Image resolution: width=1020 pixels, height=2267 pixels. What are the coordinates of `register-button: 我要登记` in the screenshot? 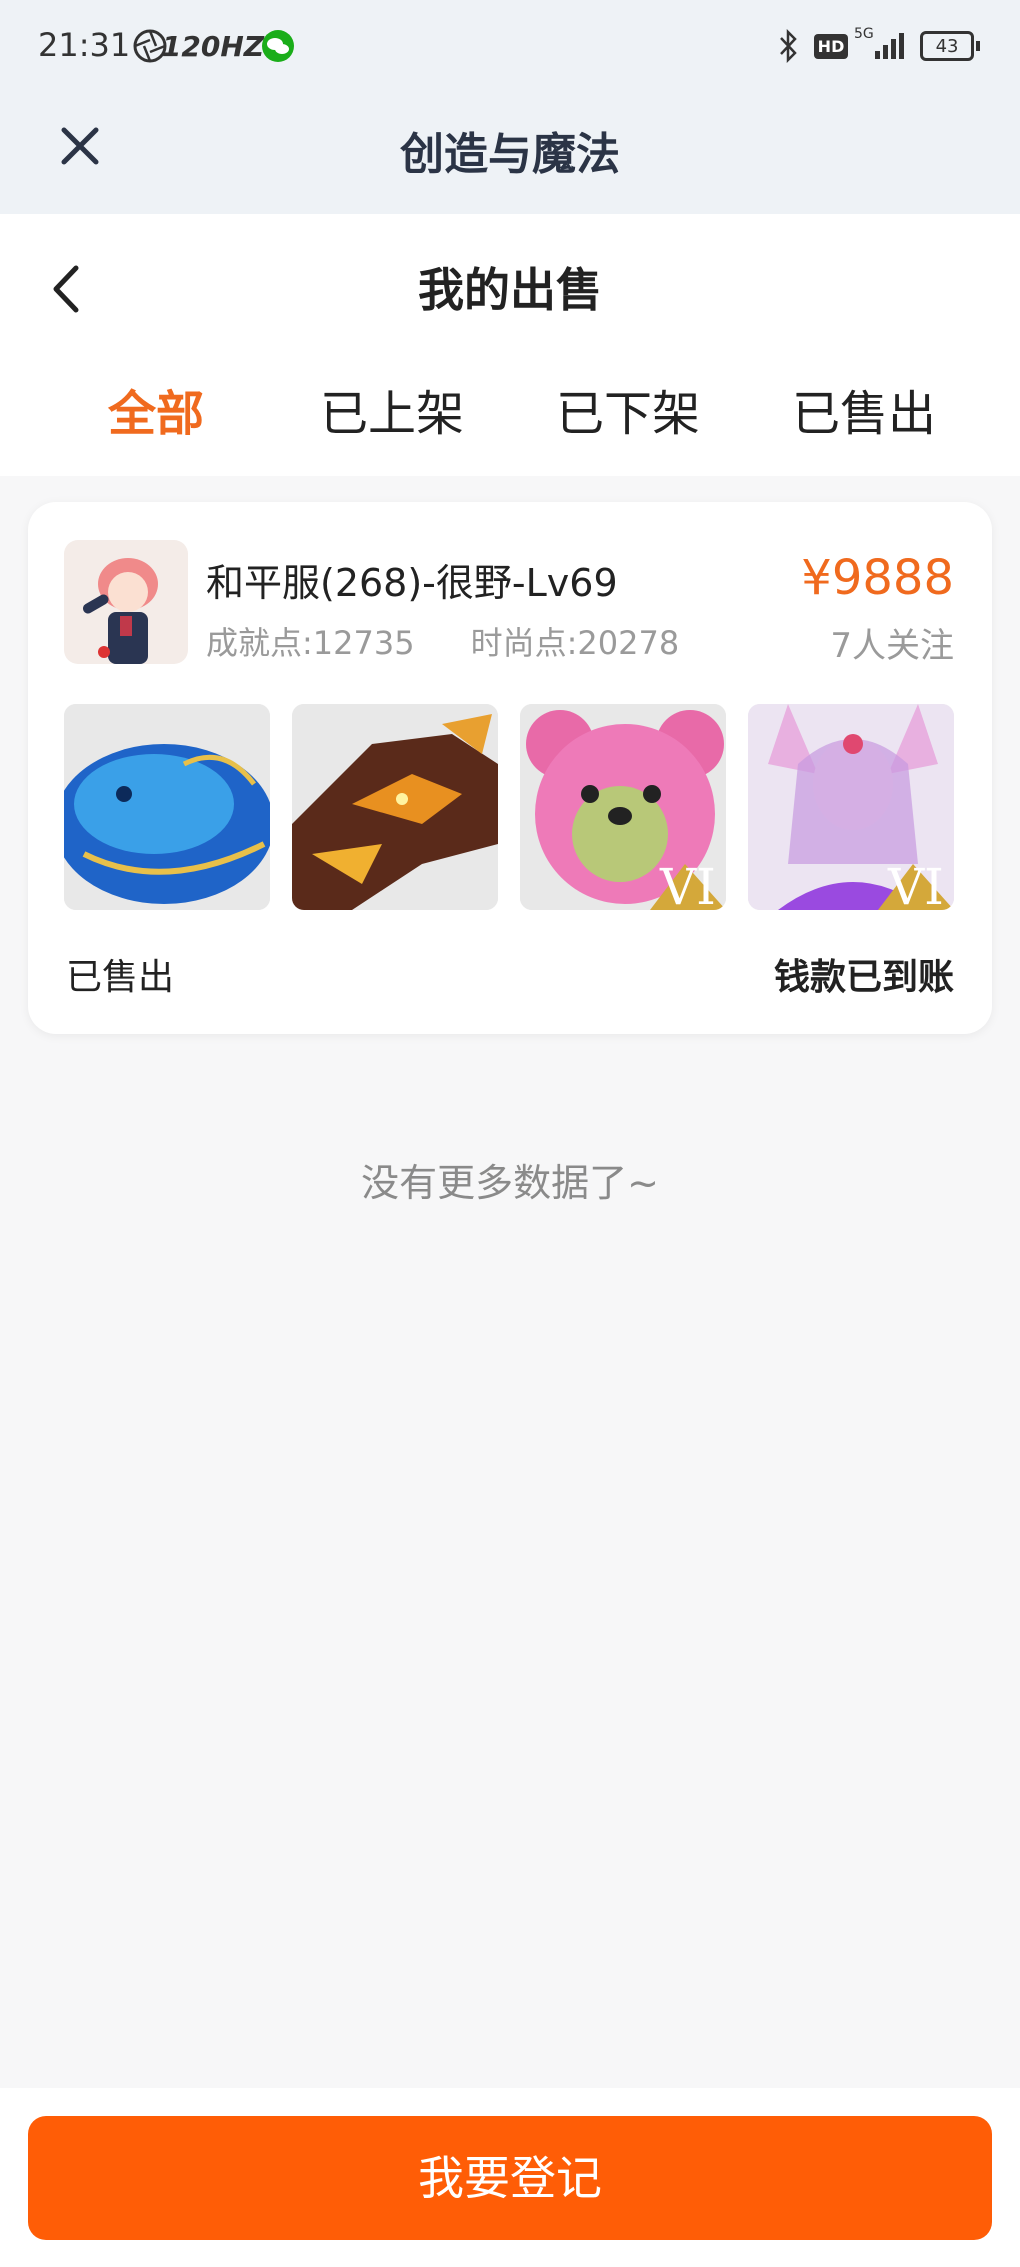 It's located at (510, 2178).